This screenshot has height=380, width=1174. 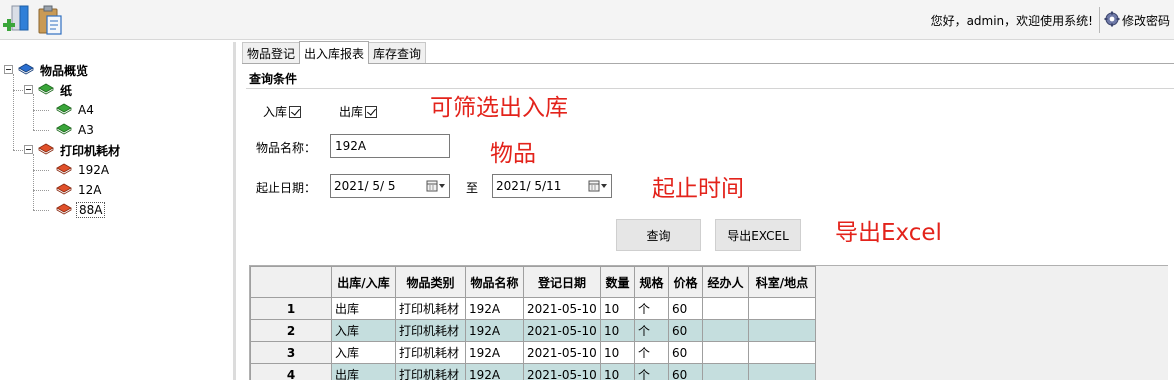 What do you see at coordinates (291, 371) in the screenshot?
I see `row-number: 4` at bounding box center [291, 371].